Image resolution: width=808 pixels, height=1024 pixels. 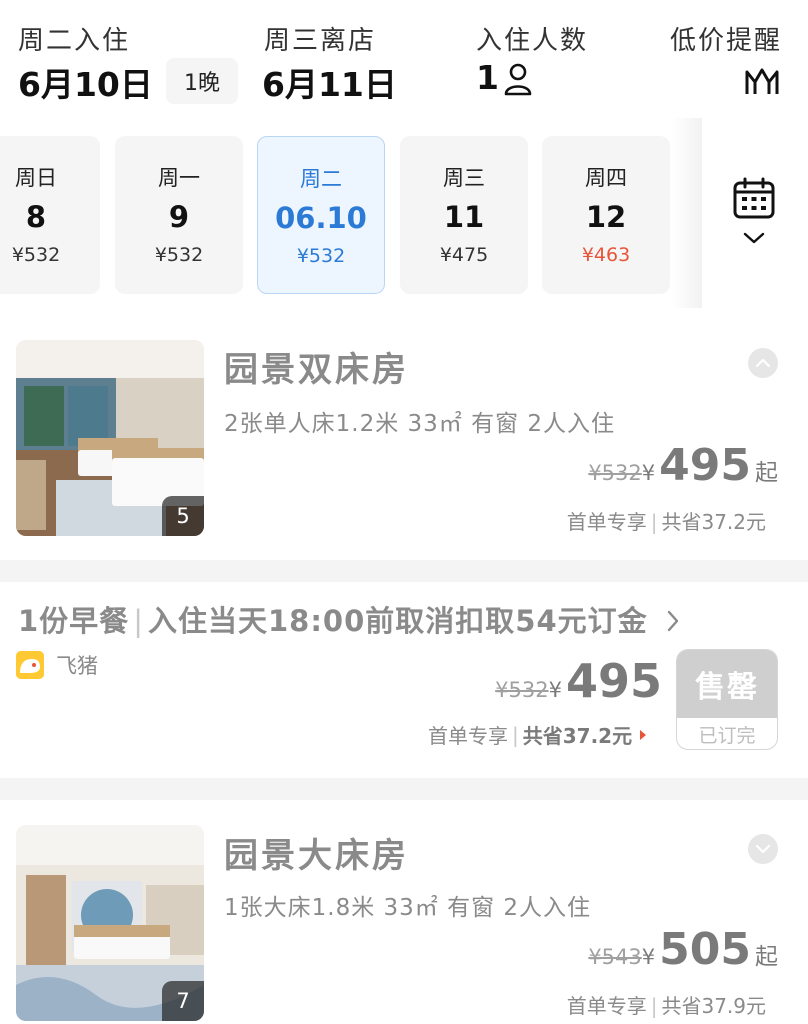 What do you see at coordinates (420, 424) in the screenshot?
I see `room-specs: 2张单人床1.2米 33㎡ 有窗 2人入住` at bounding box center [420, 424].